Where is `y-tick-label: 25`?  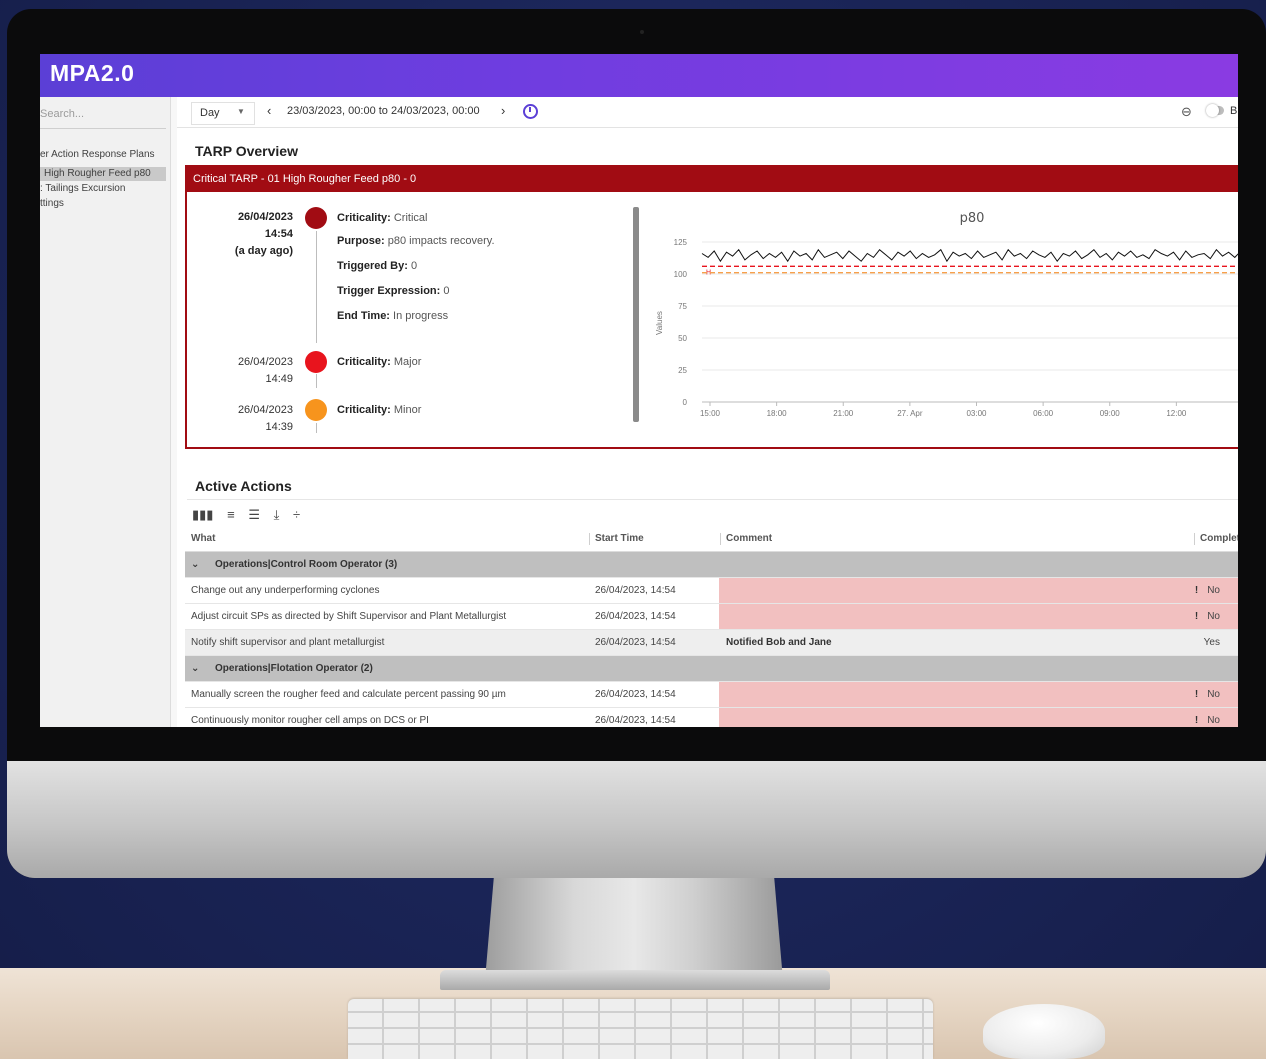
y-tick-label: 25 is located at coordinates (682, 370).